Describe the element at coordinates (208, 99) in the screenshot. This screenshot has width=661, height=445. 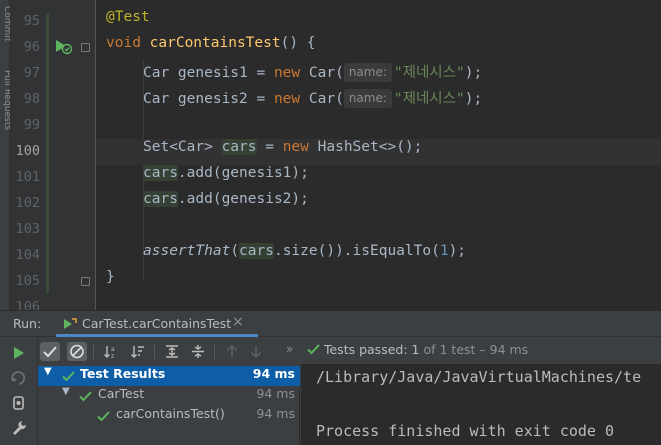
I see `code-token: Car genesis2 =` at that location.